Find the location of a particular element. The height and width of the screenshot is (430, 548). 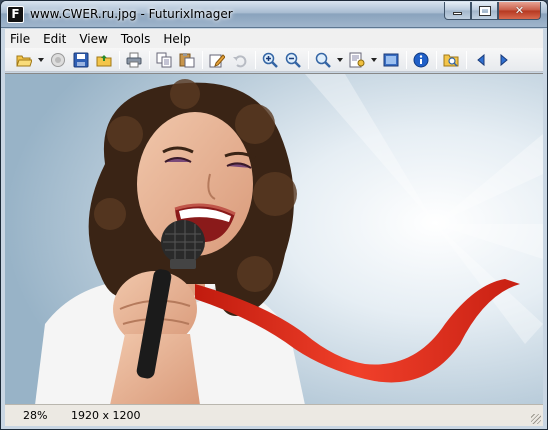

zoom-in-icon is located at coordinates (270, 60).